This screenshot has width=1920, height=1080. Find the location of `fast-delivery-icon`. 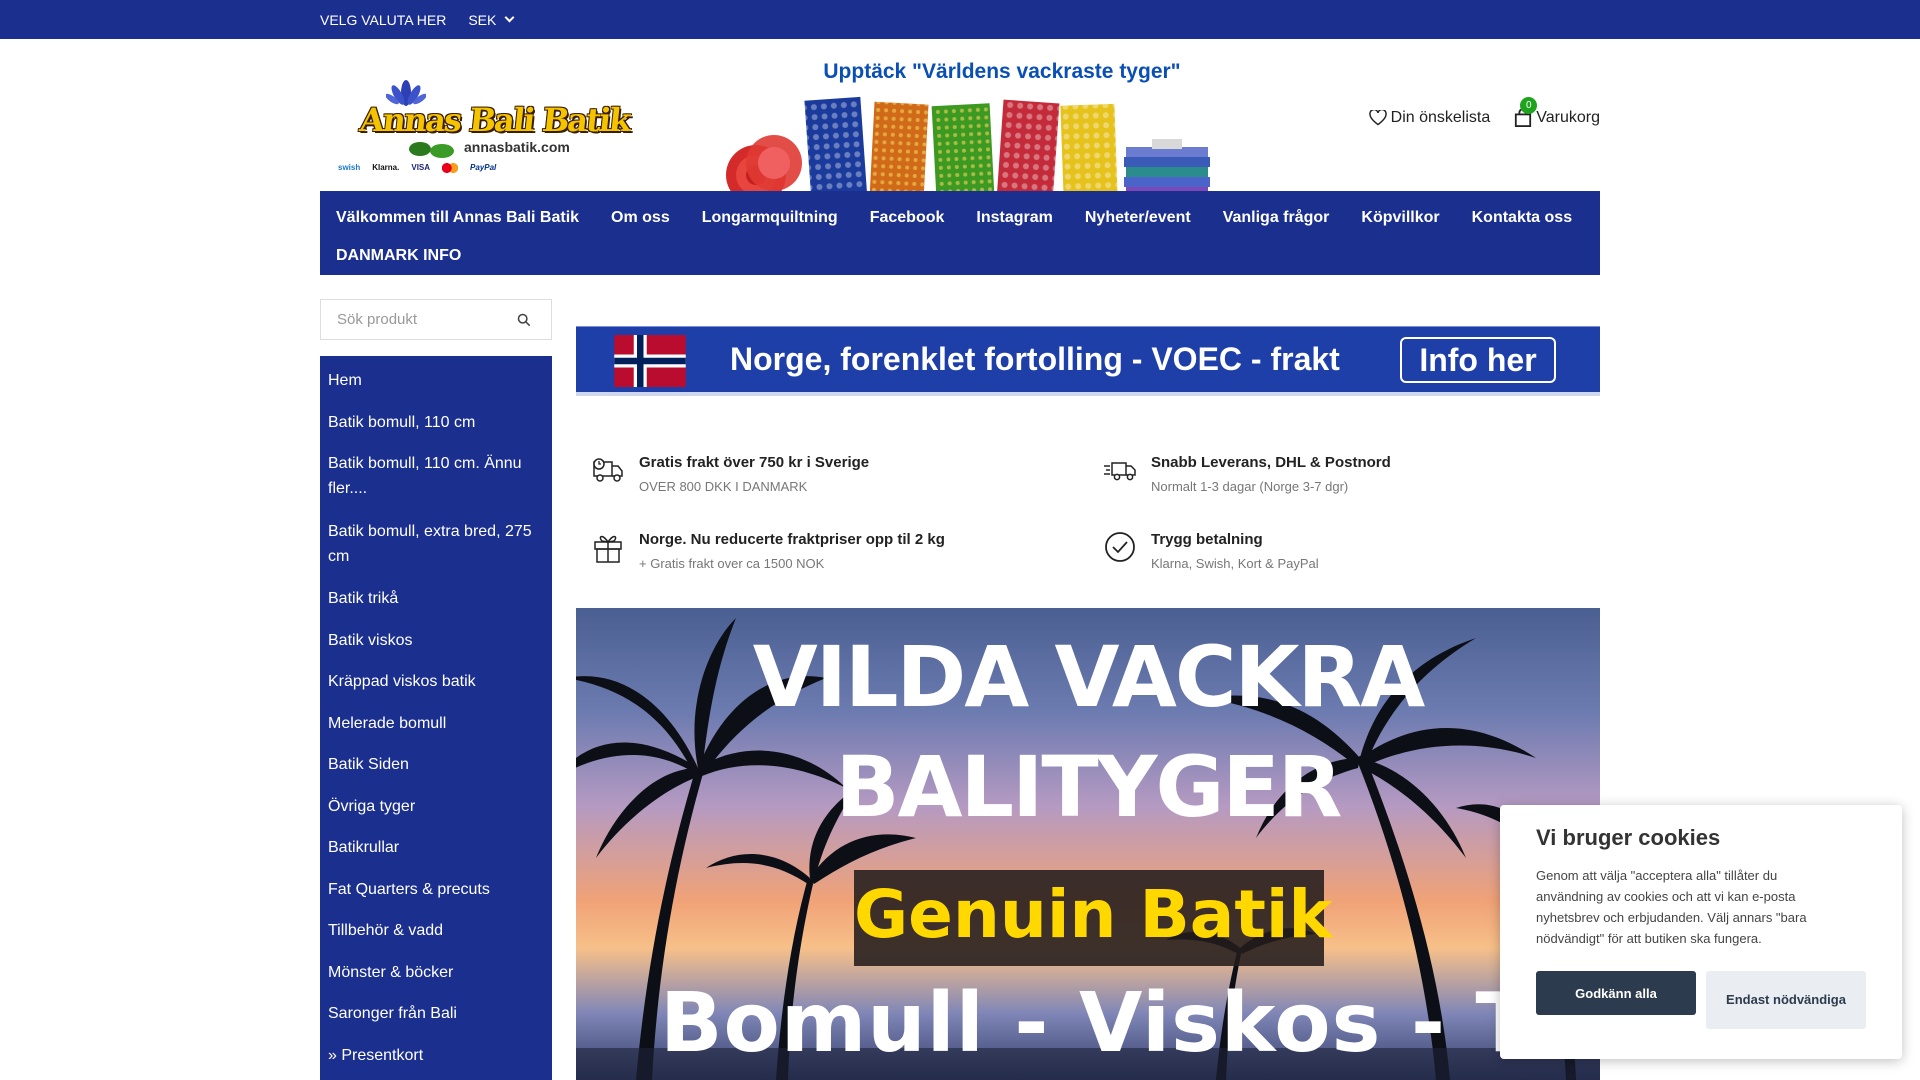

fast-delivery-icon is located at coordinates (1120, 471).